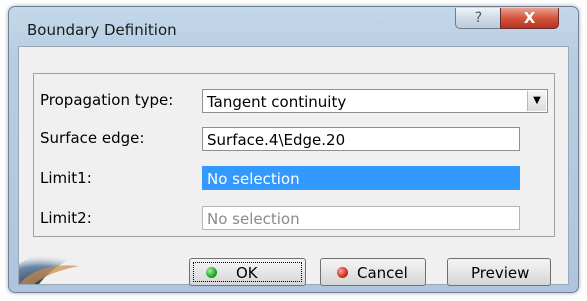 The height and width of the screenshot is (301, 587). What do you see at coordinates (66, 178) in the screenshot?
I see `limit1-label: Limit1:` at bounding box center [66, 178].